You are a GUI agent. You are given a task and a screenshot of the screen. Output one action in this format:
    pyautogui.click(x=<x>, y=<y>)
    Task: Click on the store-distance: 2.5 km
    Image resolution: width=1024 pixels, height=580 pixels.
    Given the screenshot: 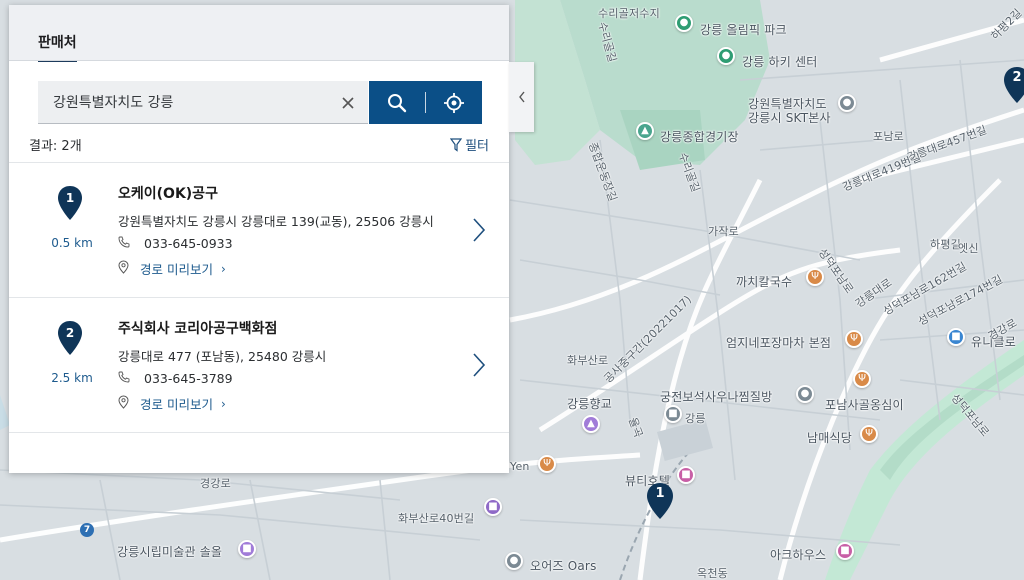 What is the action you would take?
    pyautogui.click(x=72, y=378)
    